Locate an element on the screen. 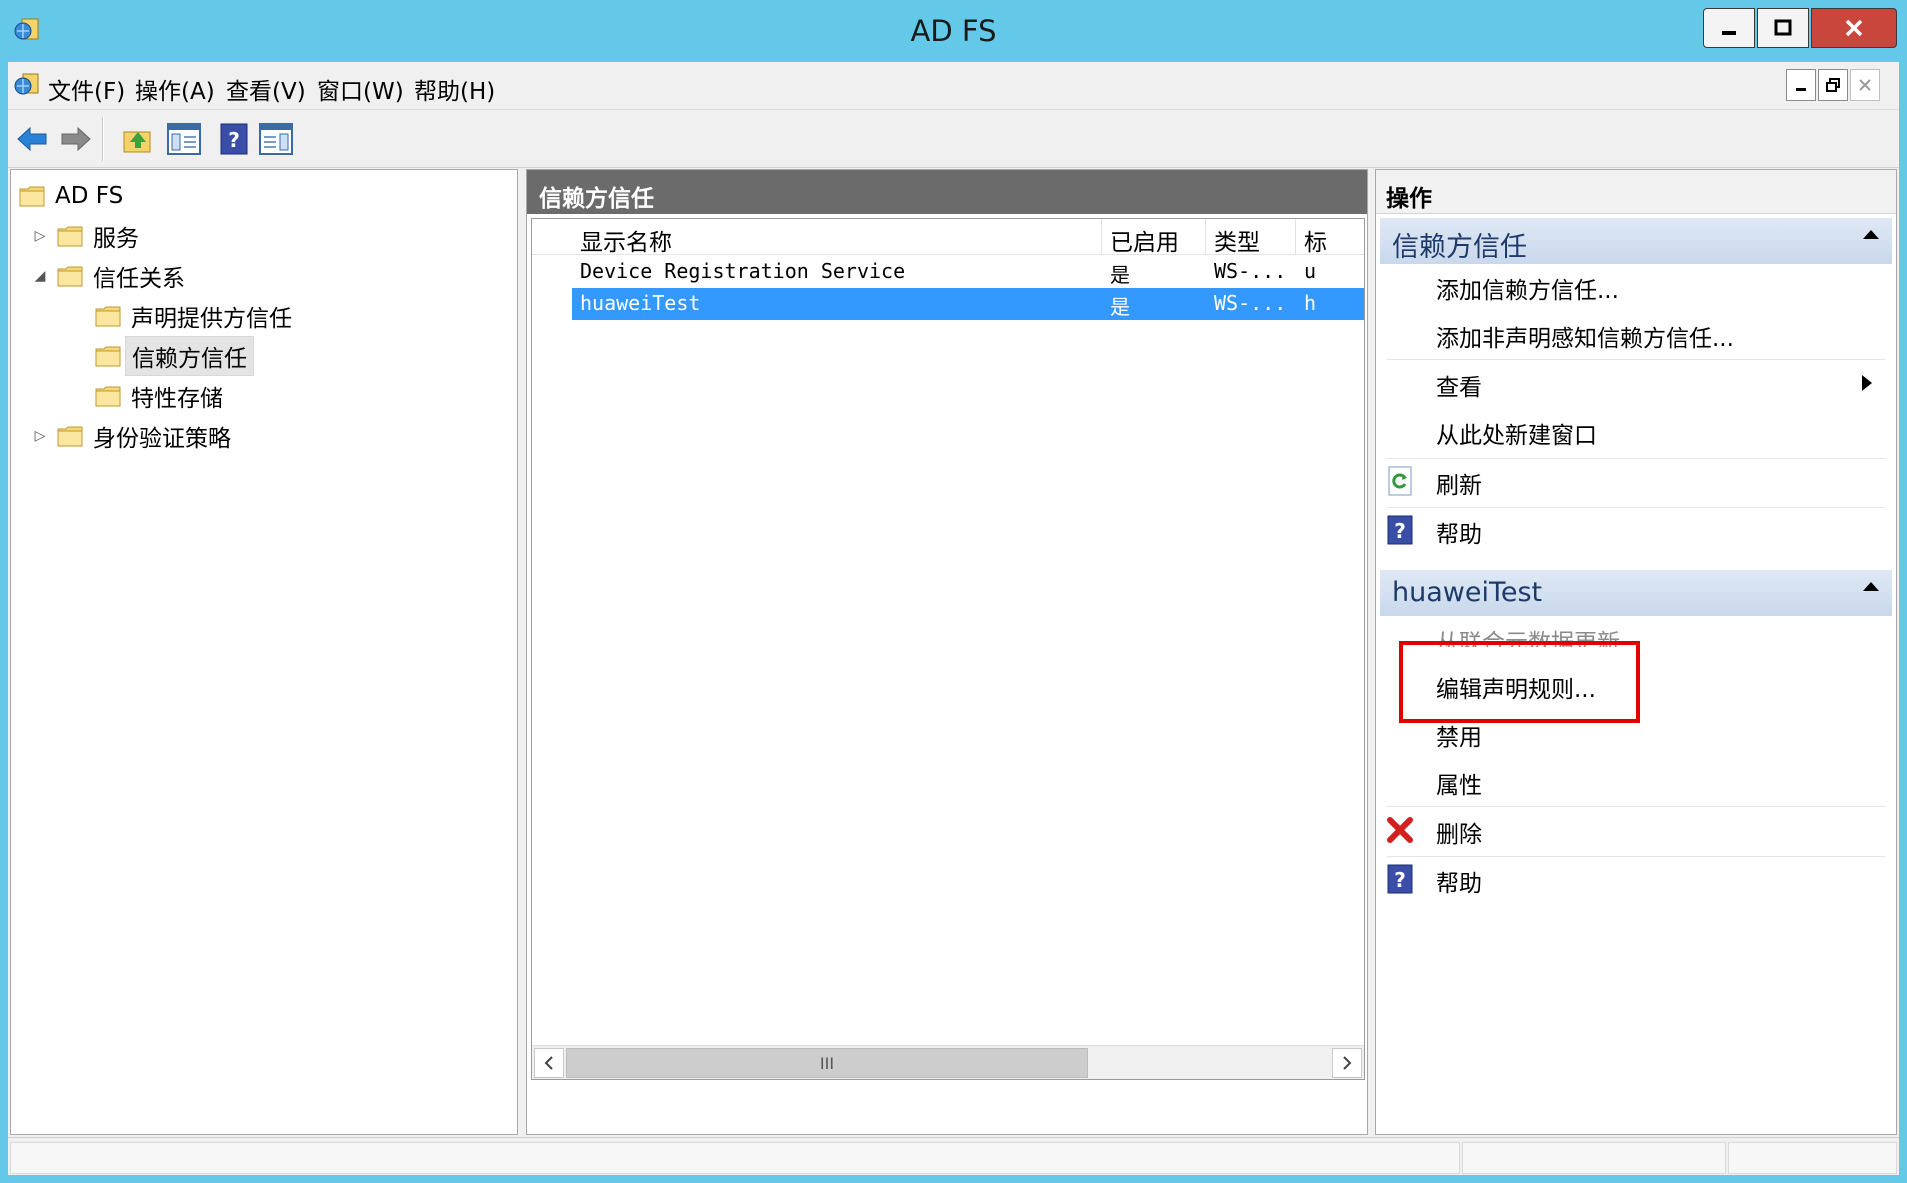 The width and height of the screenshot is (1907, 1183). show-hide-console-tree-button is located at coordinates (184, 139).